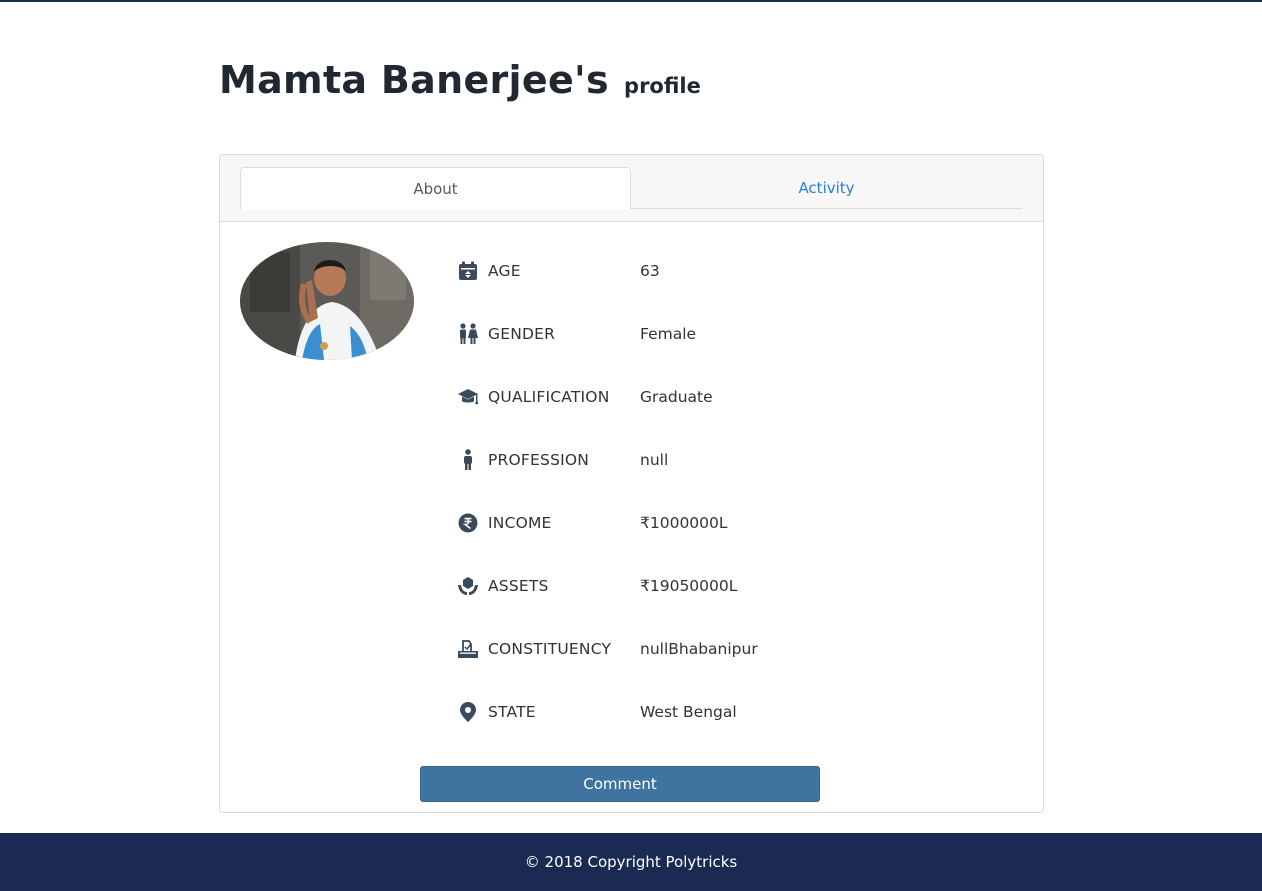 The image size is (1262, 891). What do you see at coordinates (620, 784) in the screenshot?
I see `comment-button: Comment` at bounding box center [620, 784].